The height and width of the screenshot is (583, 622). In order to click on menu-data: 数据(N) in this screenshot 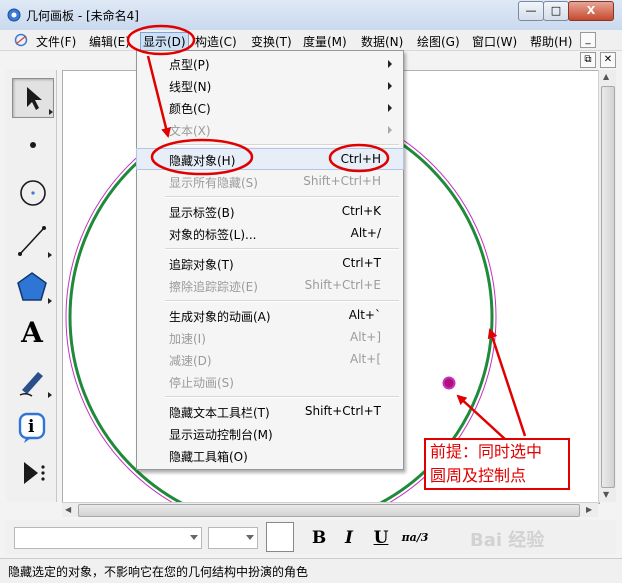, I will do `click(382, 41)`.